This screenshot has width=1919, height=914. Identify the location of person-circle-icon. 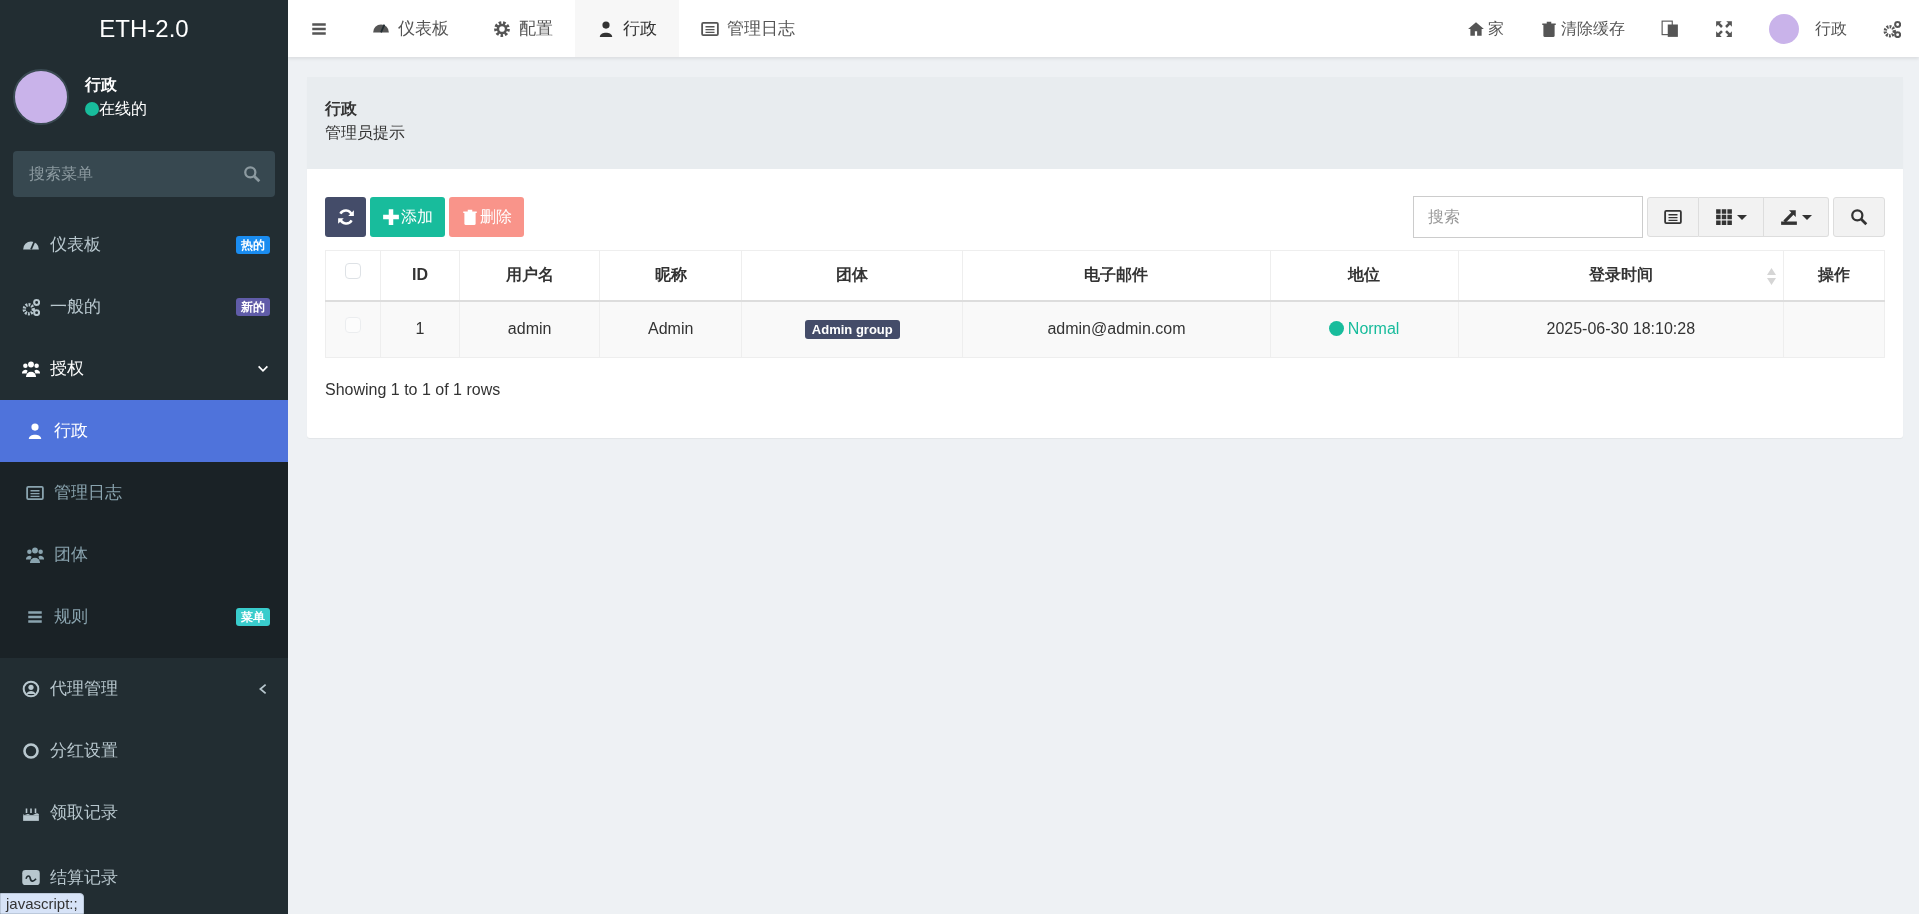
(31, 689).